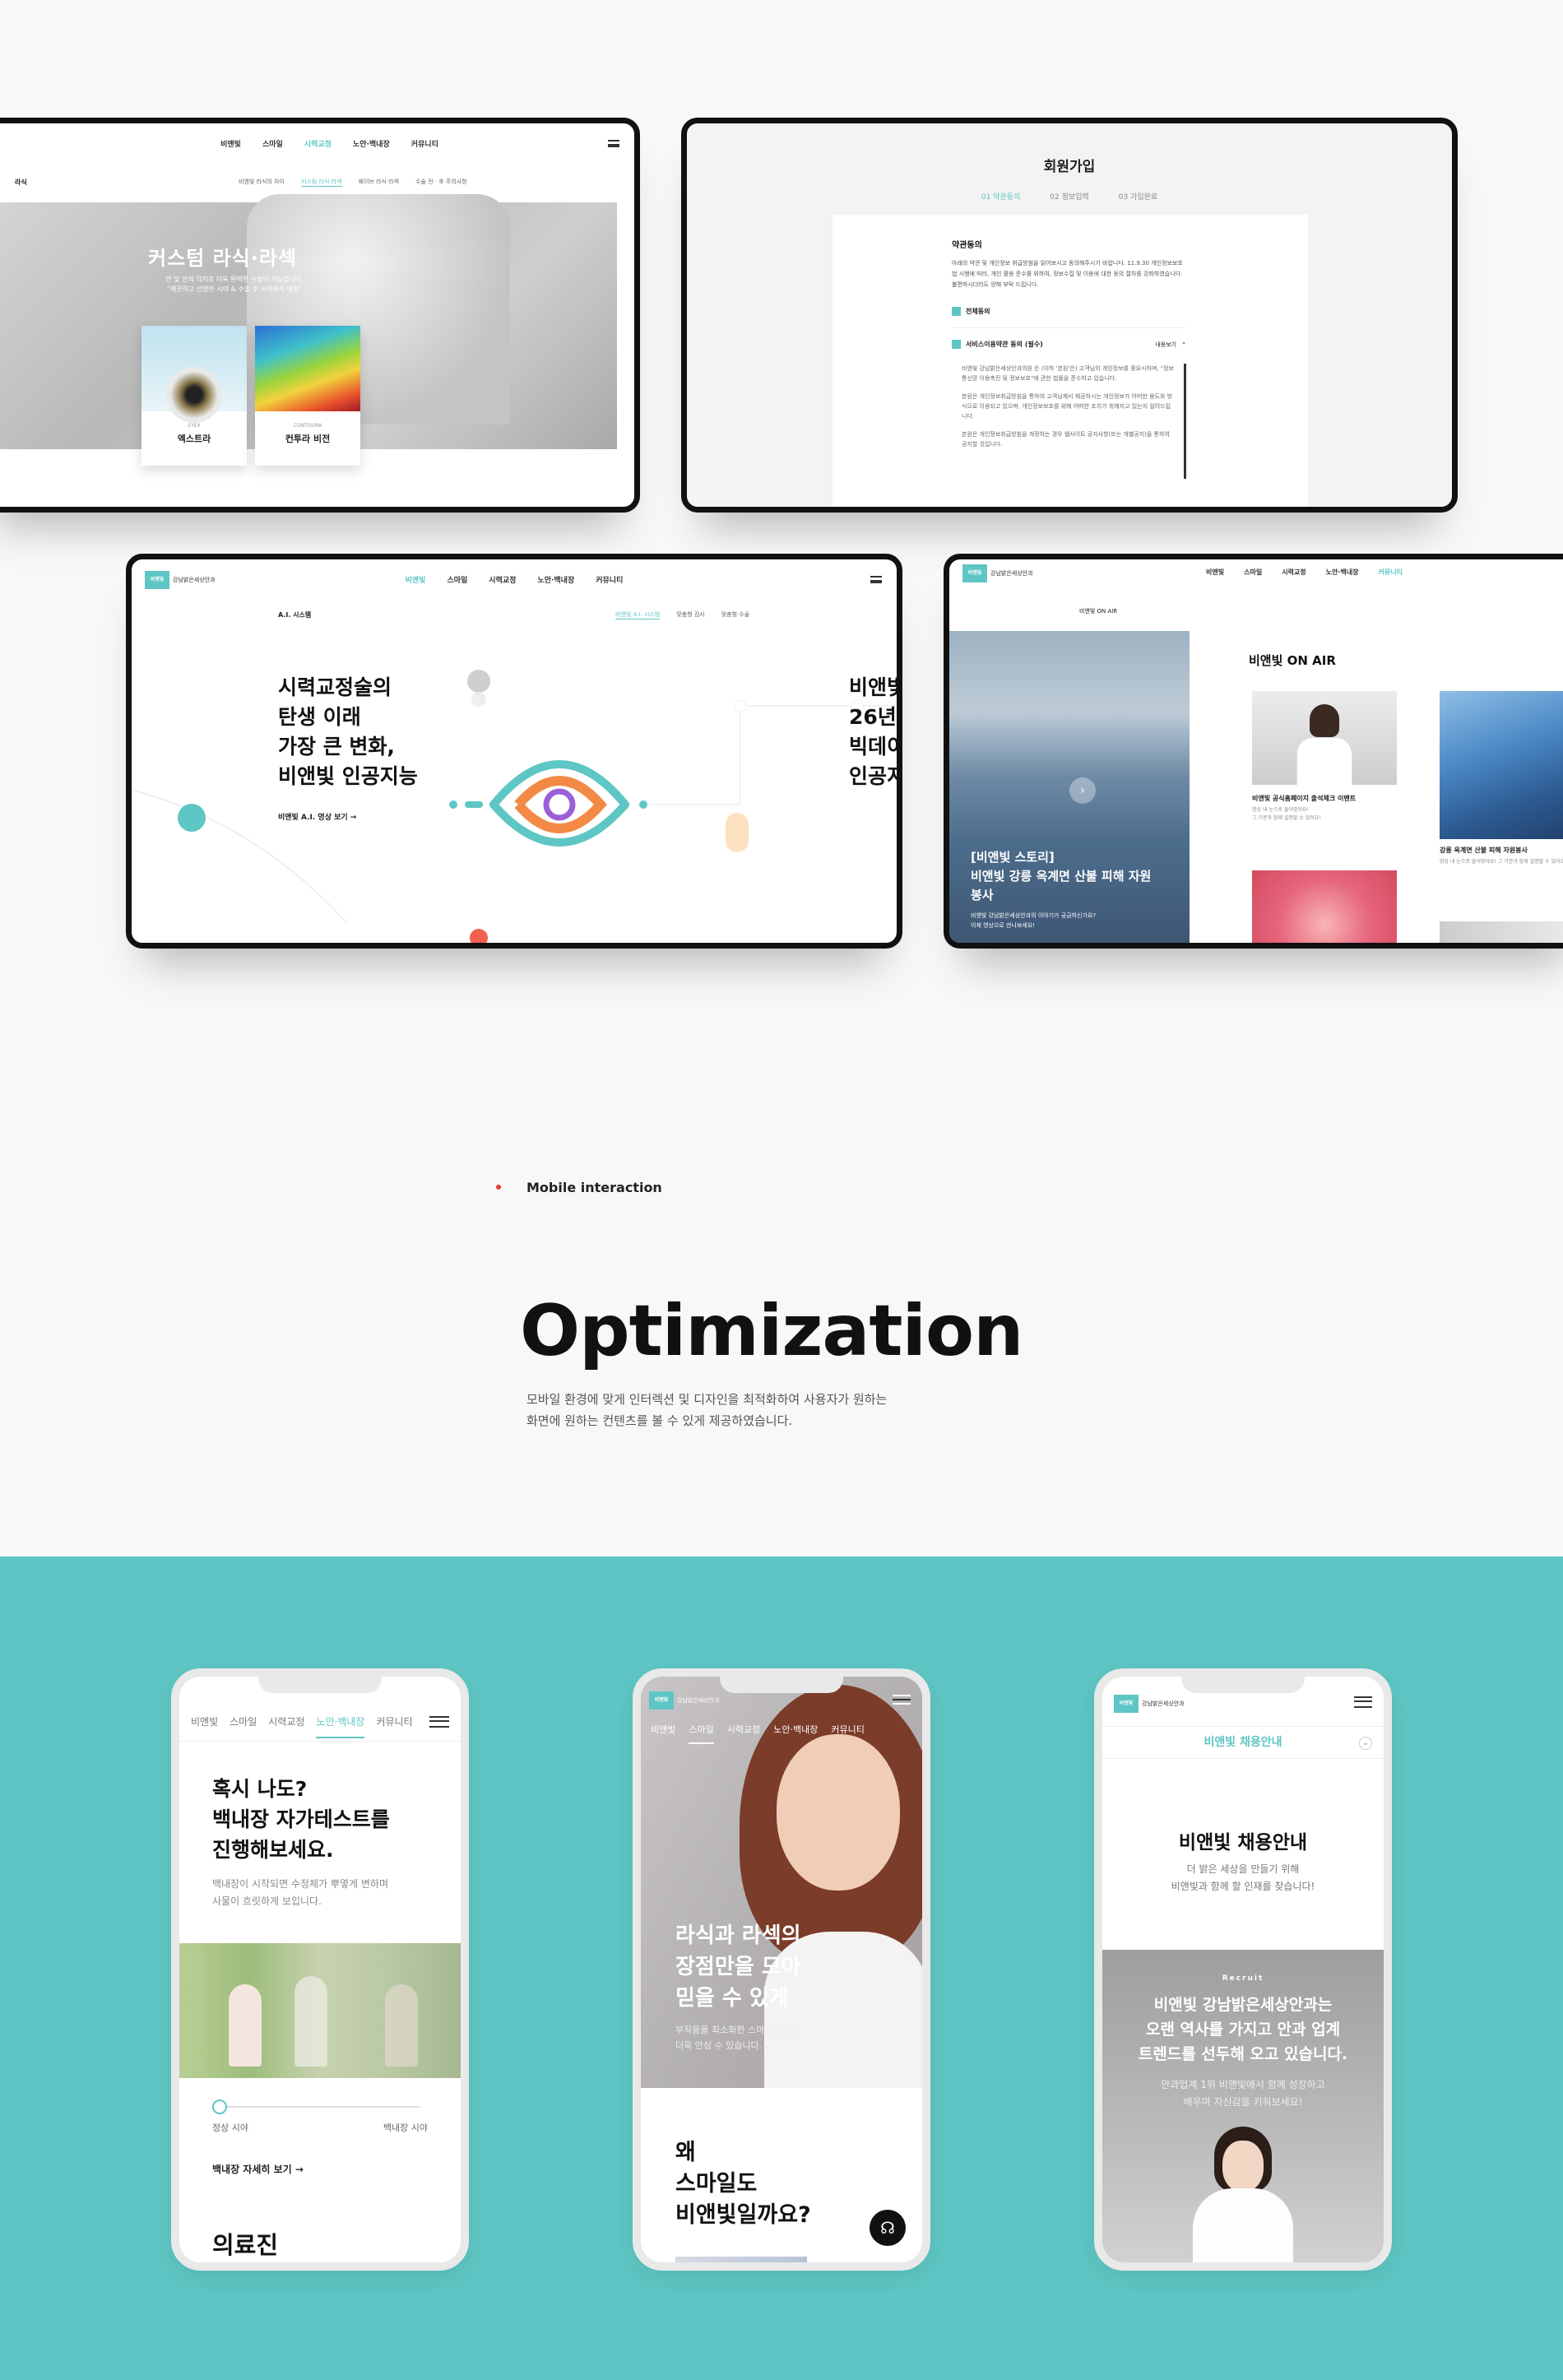 This screenshot has height=2380, width=1563. Describe the element at coordinates (416, 579) in the screenshot. I see `nav-item-active: 비앤빛` at that location.